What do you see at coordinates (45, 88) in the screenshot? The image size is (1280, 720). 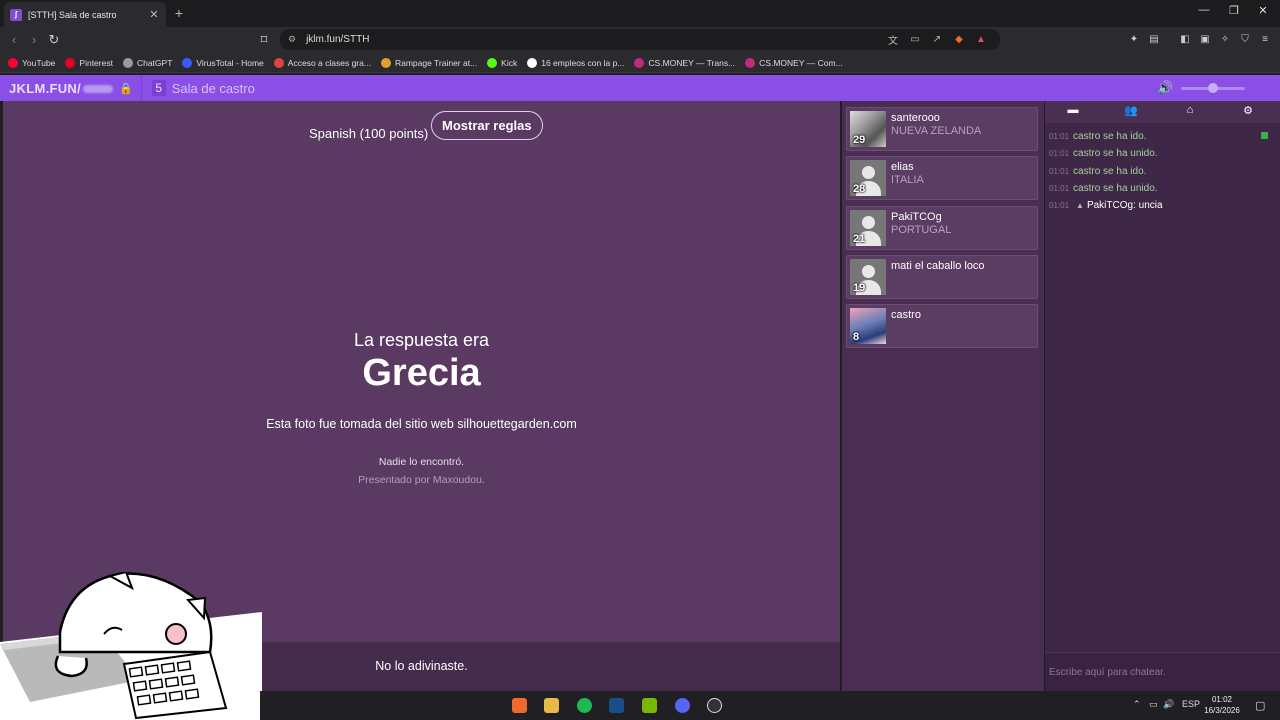 I see `brand-text: JKLM.FUN/` at bounding box center [45, 88].